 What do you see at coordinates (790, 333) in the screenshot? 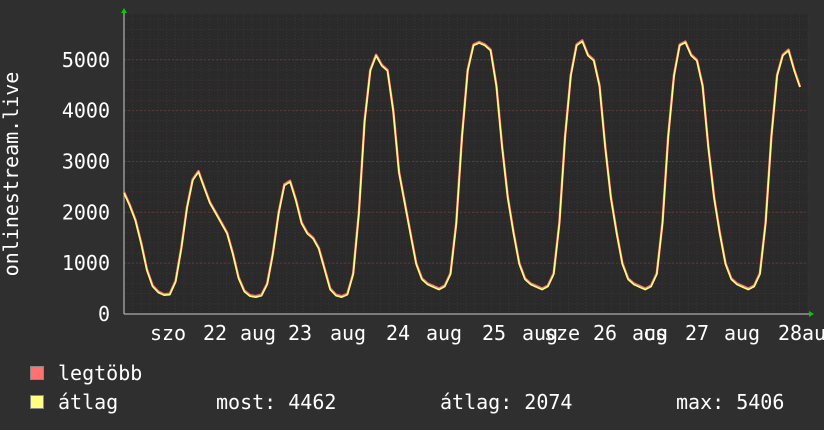
I see `x-tick-label: 28` at bounding box center [790, 333].